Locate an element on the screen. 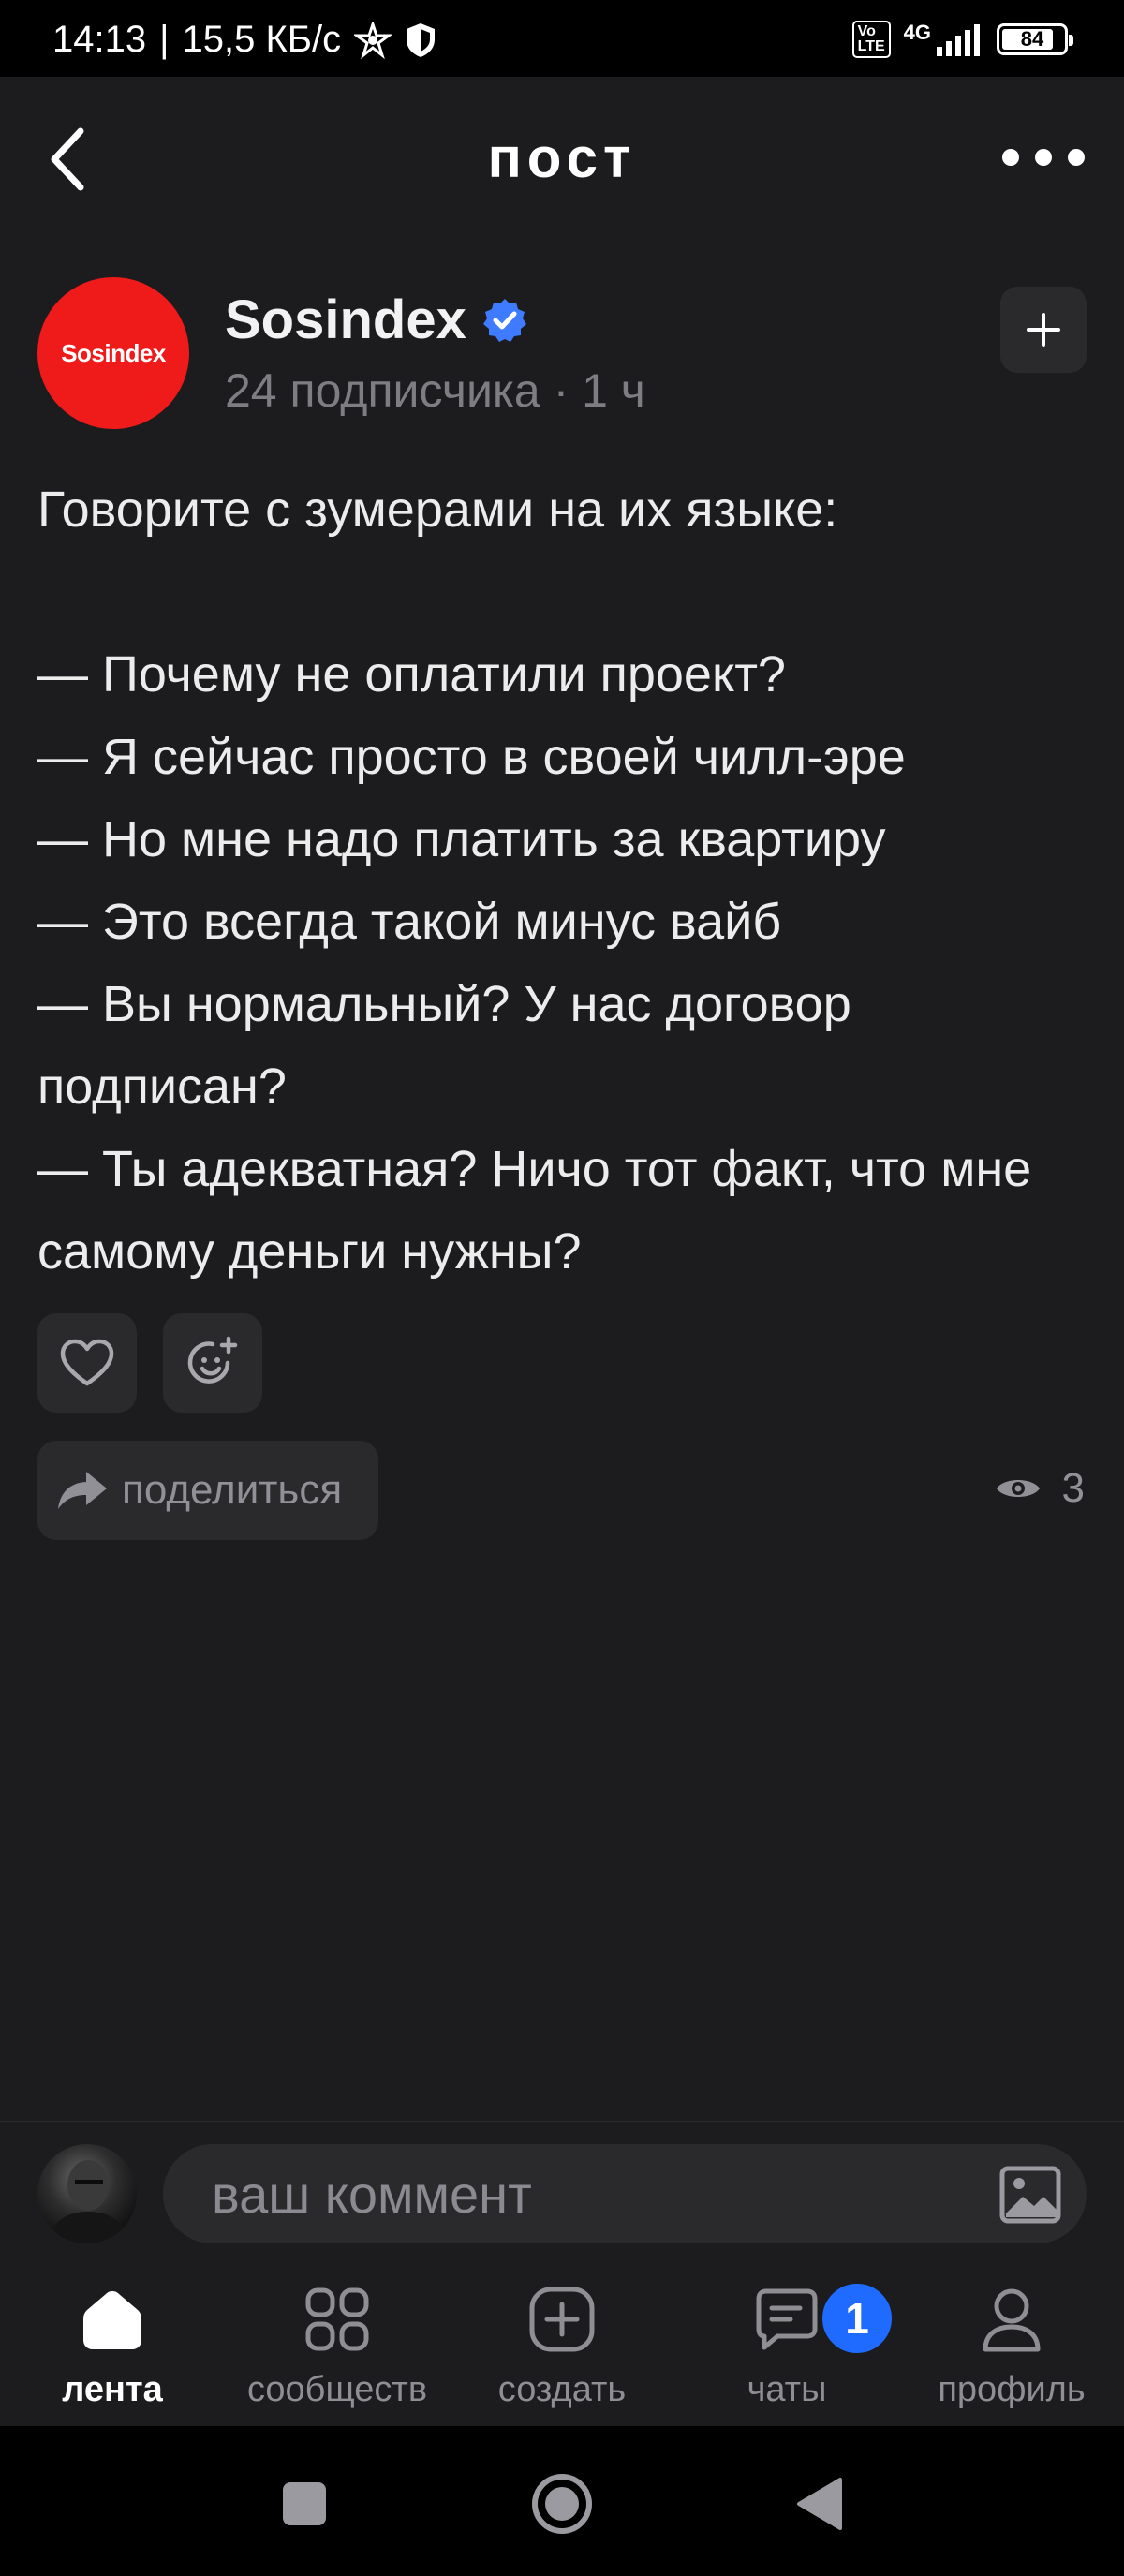 This screenshot has height=2576, width=1124. nav-item-profile: профиль is located at coordinates (1011, 2342).